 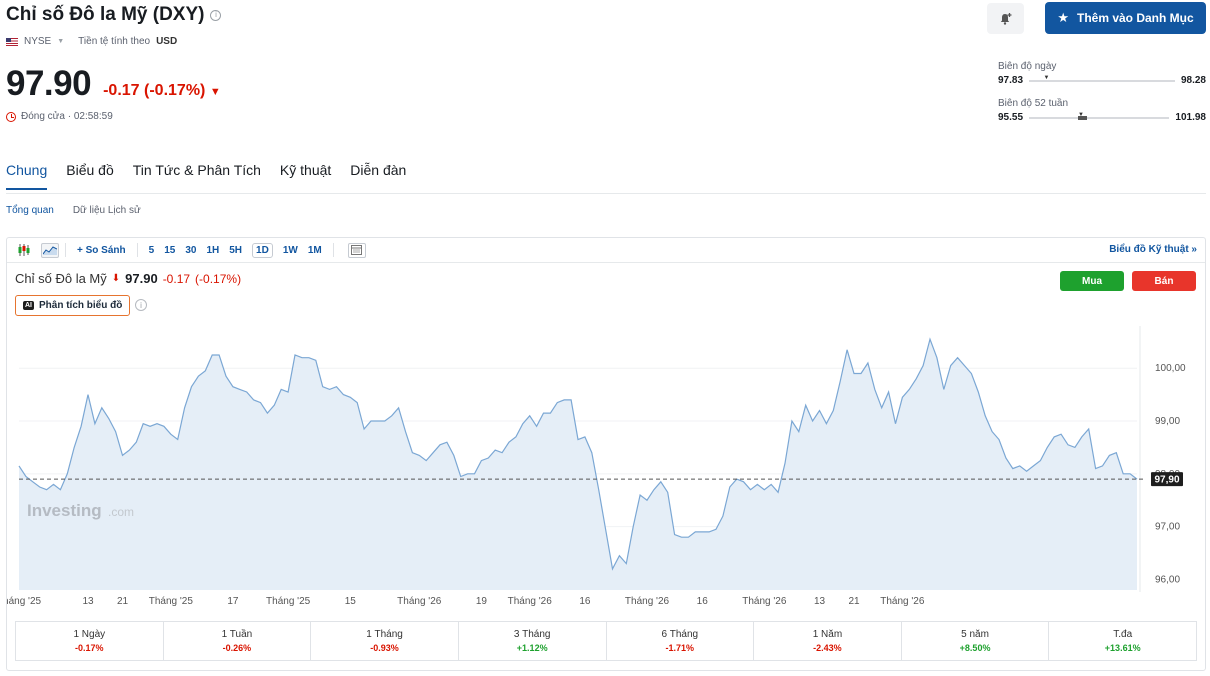 What do you see at coordinates (141, 278) in the screenshot?
I see `chart-price: 97.90` at bounding box center [141, 278].